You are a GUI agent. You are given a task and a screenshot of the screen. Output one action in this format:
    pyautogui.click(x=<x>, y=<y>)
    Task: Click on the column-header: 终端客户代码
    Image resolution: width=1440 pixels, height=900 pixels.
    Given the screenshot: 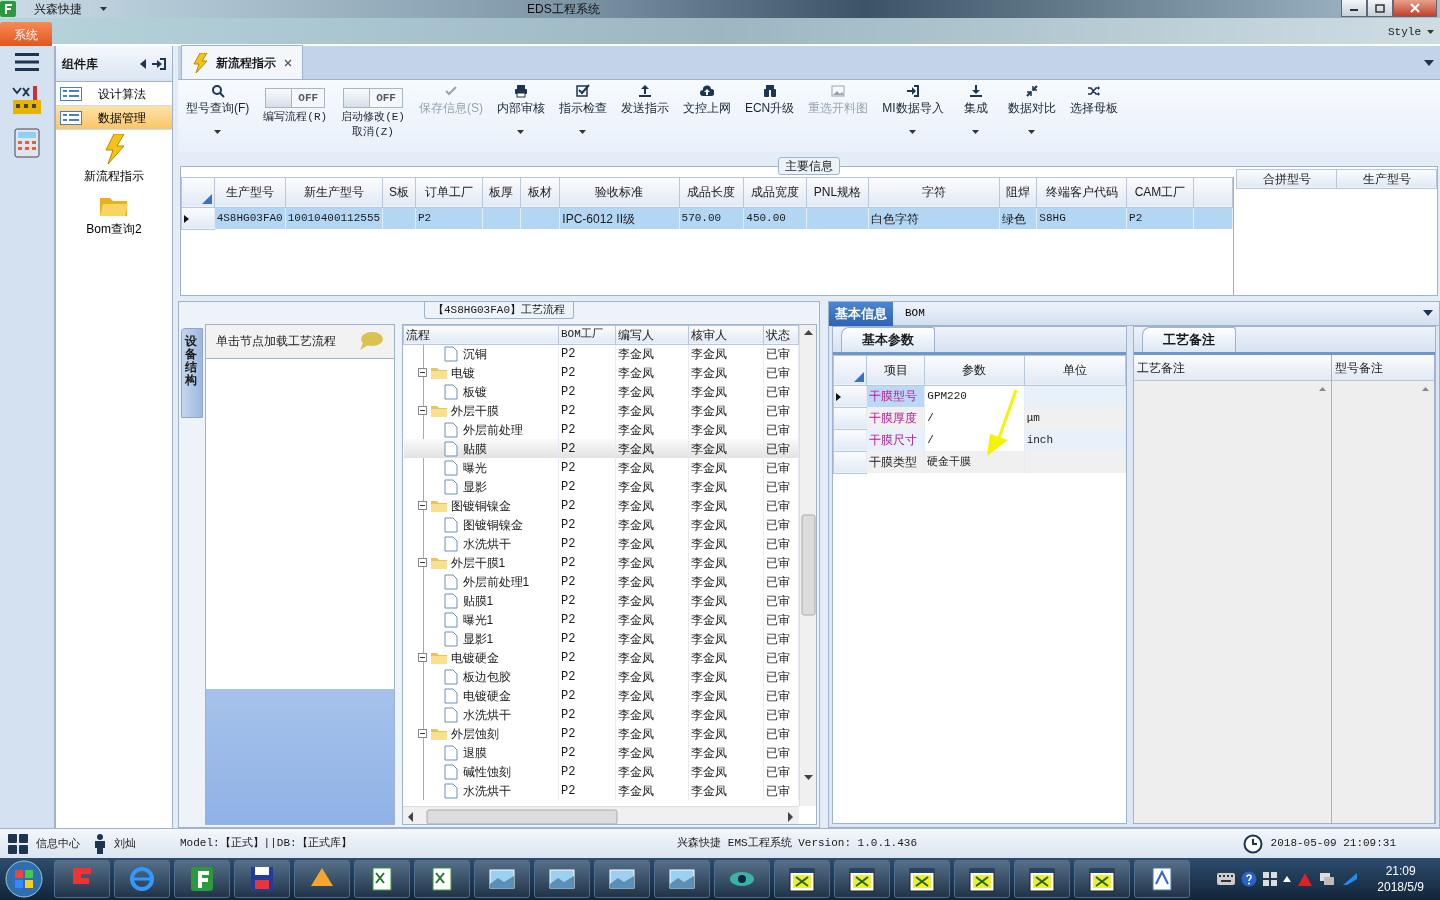 What is the action you would take?
    pyautogui.click(x=1081, y=192)
    